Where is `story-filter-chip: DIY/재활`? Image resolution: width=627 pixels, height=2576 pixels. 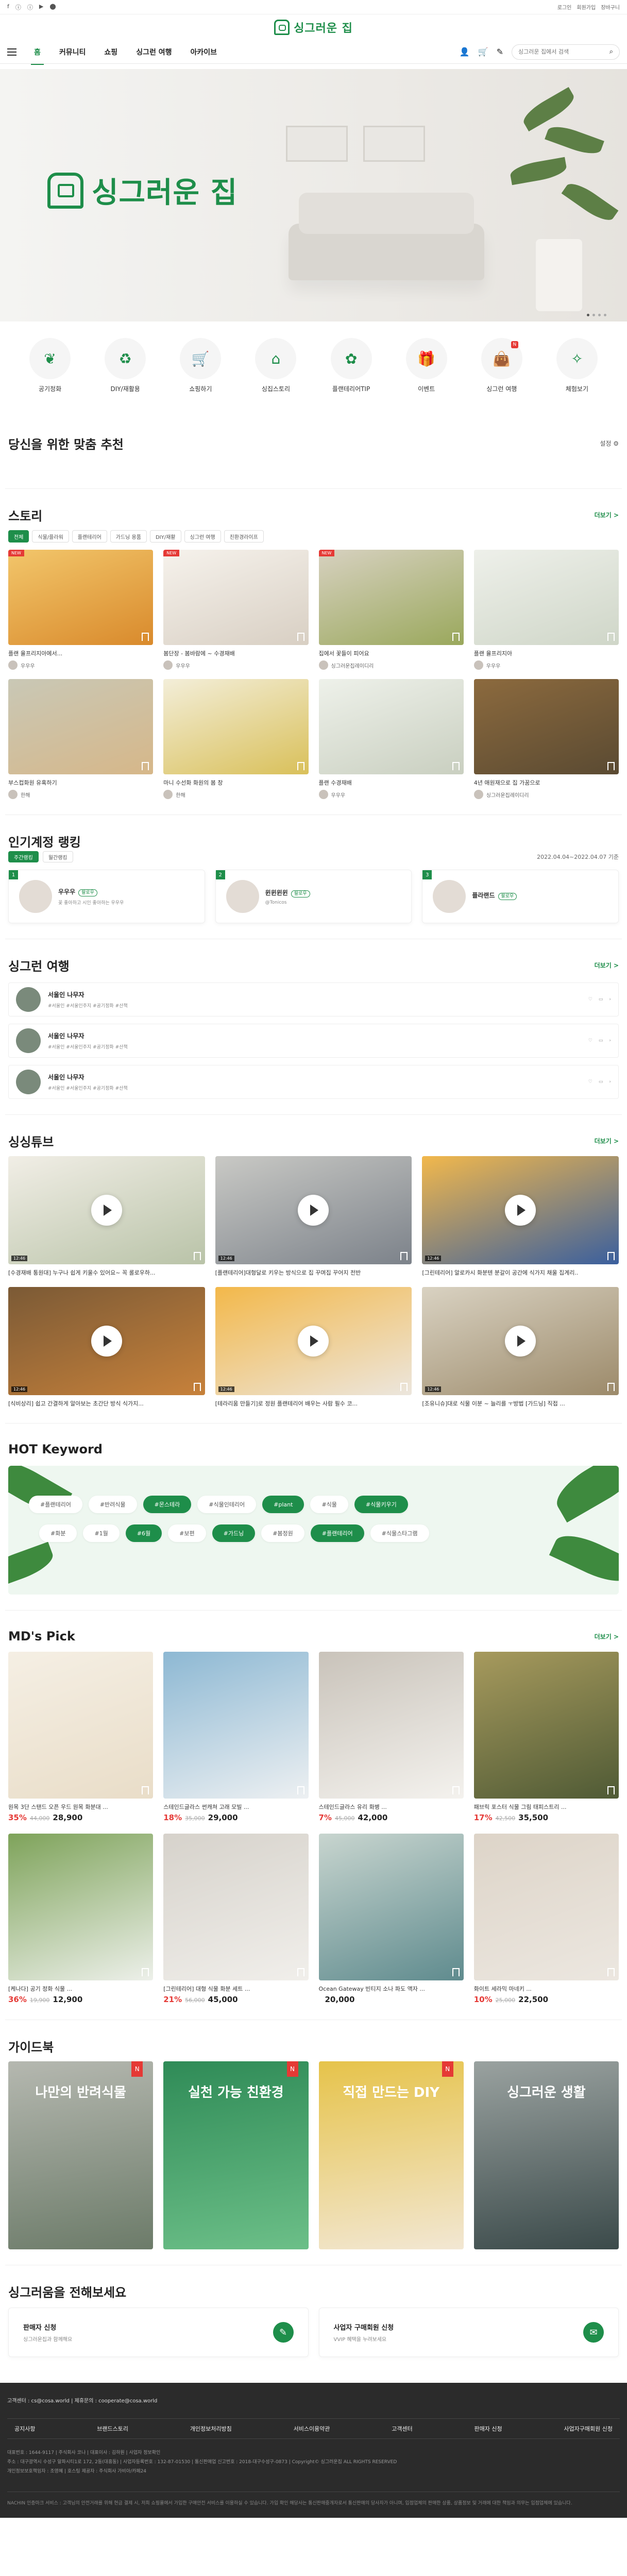 story-filter-chip: DIY/재활 is located at coordinates (165, 536).